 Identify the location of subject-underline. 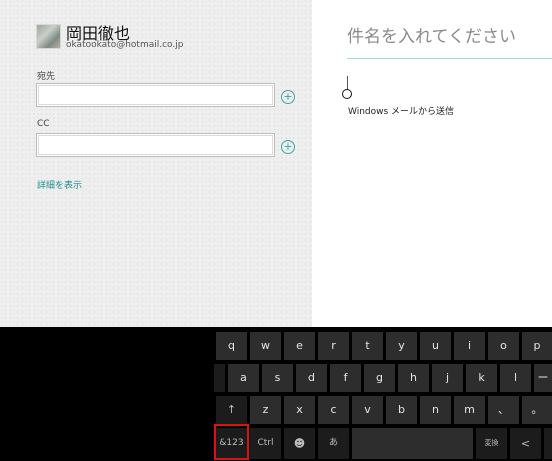
(449, 58).